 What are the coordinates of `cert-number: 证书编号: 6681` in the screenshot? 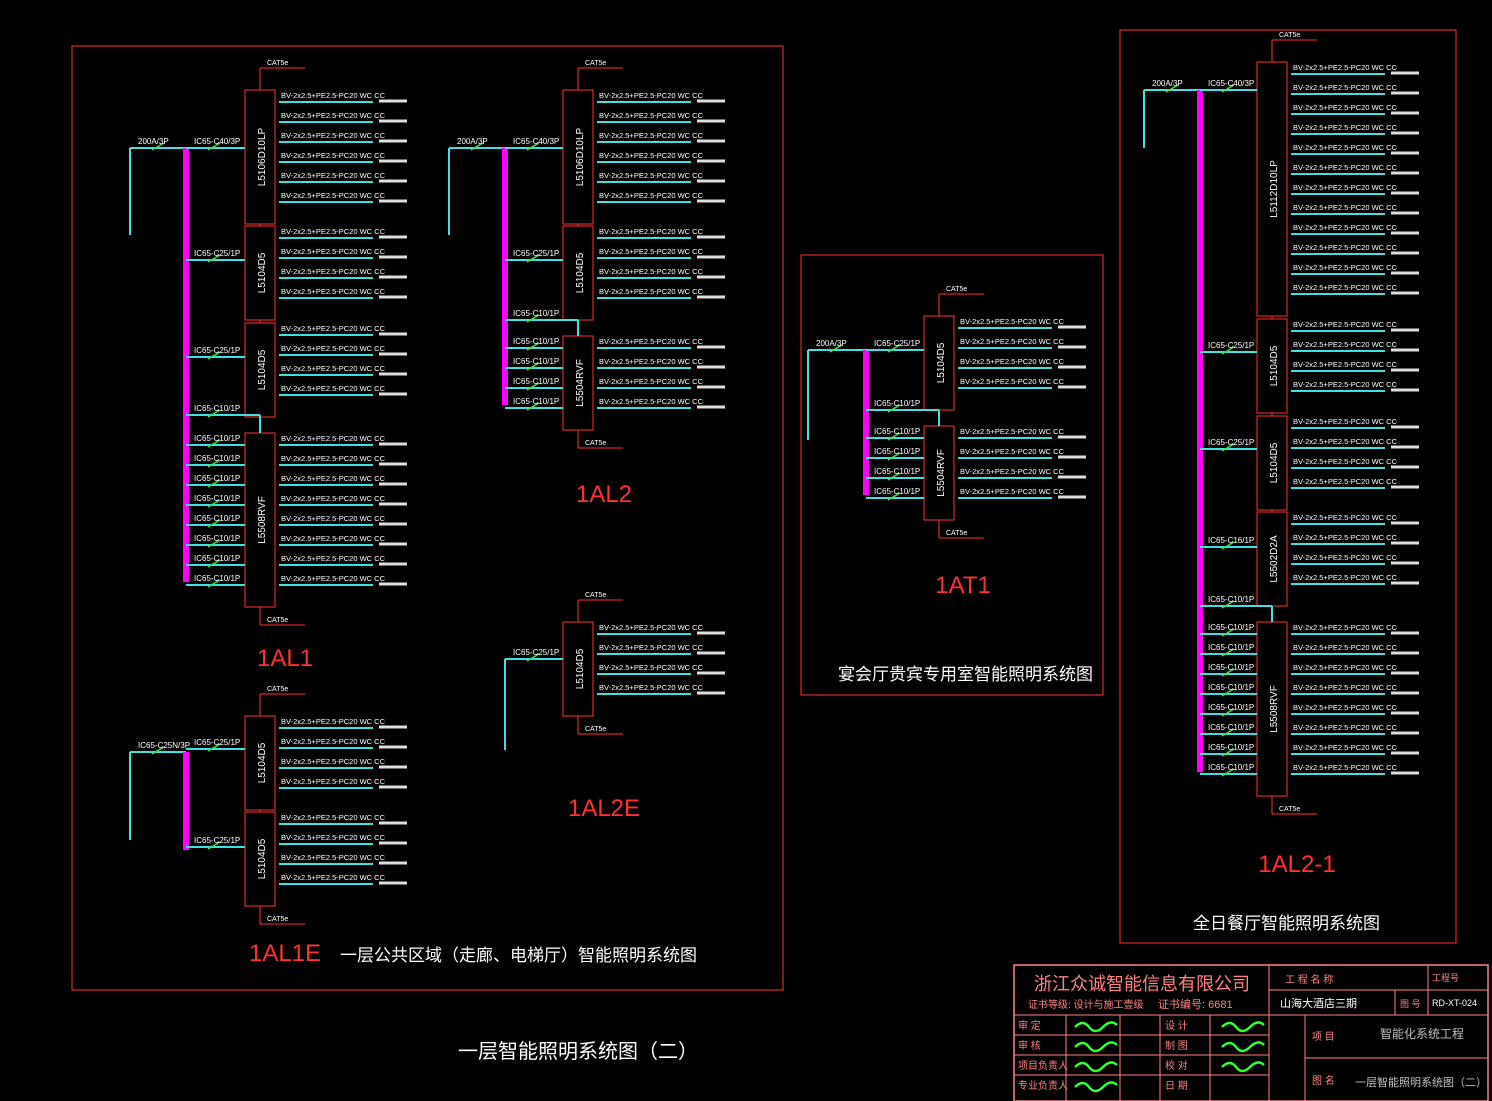 It's located at (1195, 1004).